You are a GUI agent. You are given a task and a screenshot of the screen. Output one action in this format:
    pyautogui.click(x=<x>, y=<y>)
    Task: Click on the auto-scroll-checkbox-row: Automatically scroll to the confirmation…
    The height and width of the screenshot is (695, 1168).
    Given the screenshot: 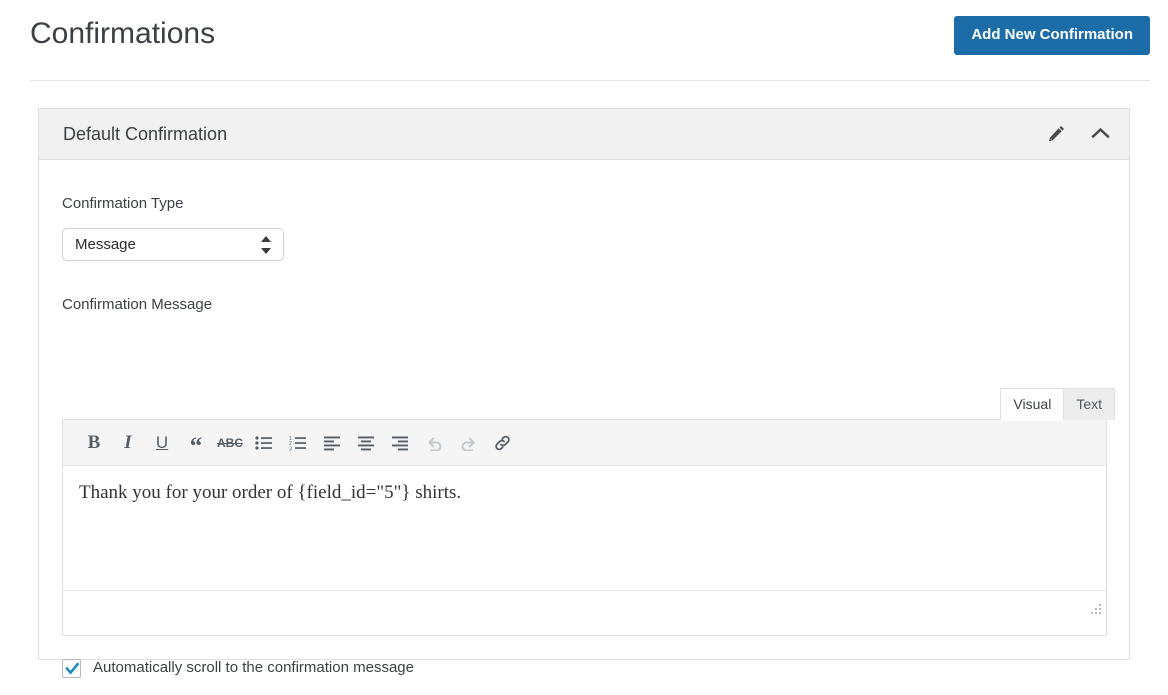 What is the action you would take?
    pyautogui.click(x=238, y=668)
    